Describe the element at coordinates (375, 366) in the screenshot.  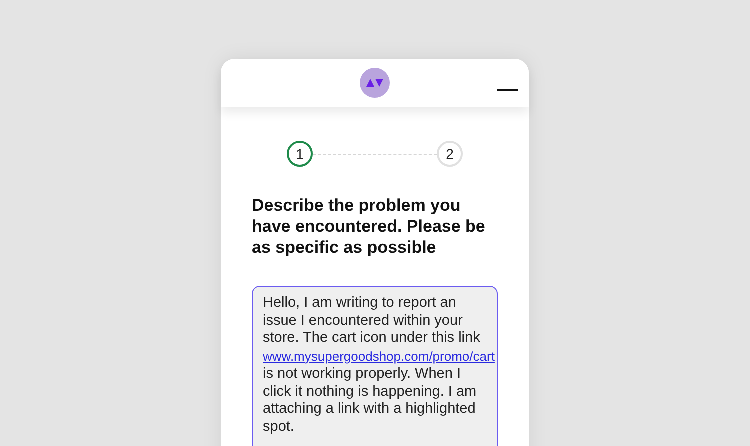
I see `message-field` at that location.